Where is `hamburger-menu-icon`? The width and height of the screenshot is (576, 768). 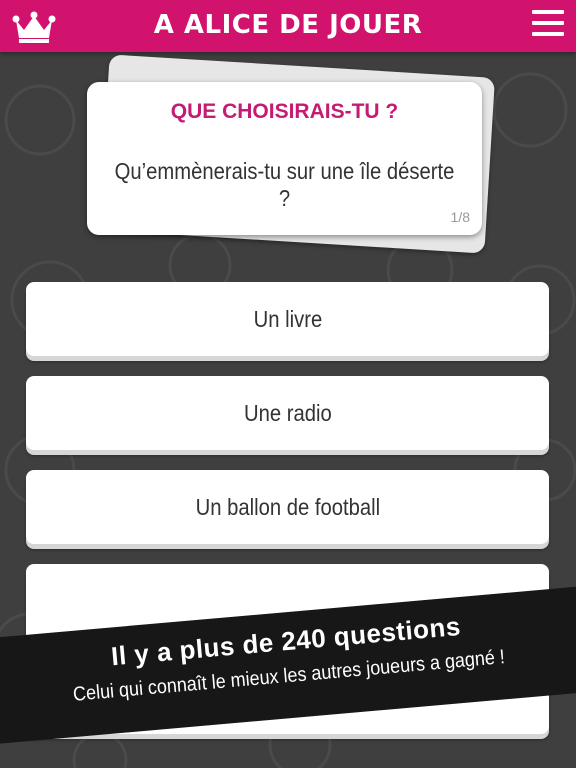 hamburger-menu-icon is located at coordinates (549, 26).